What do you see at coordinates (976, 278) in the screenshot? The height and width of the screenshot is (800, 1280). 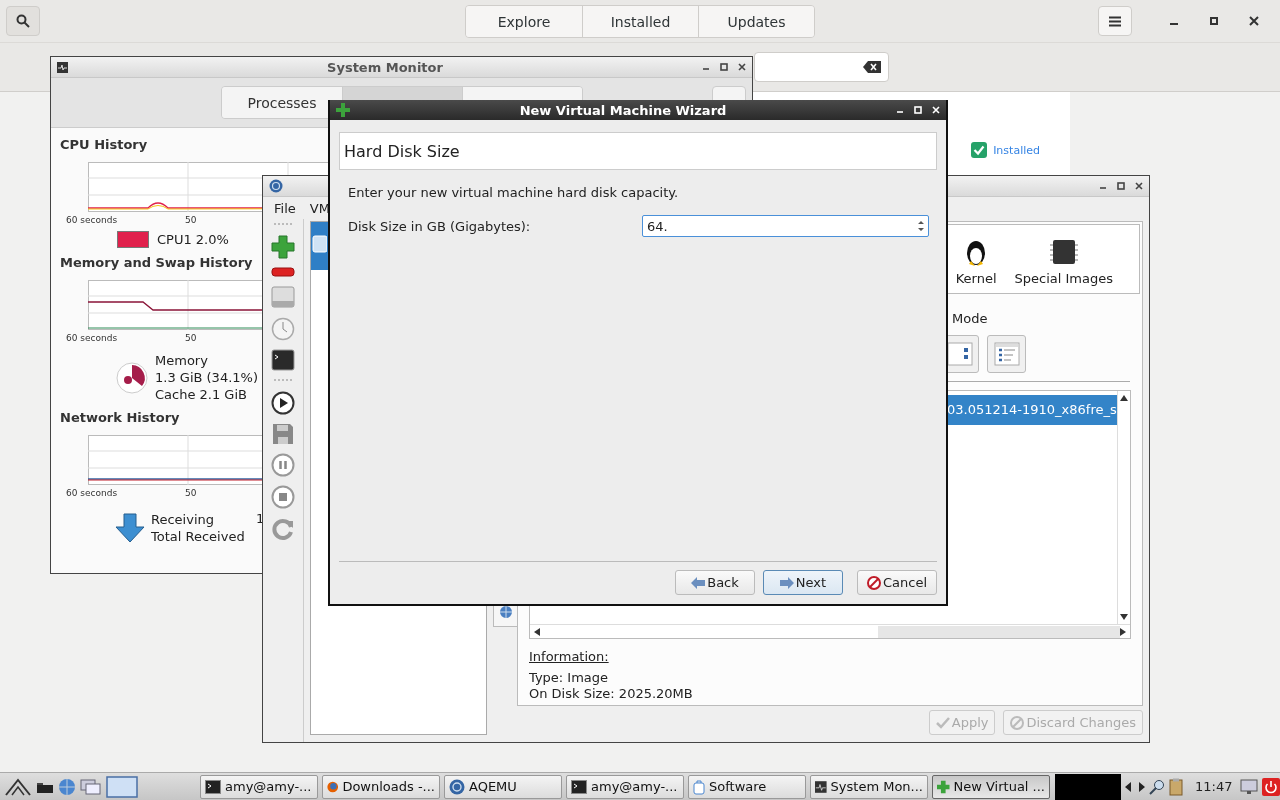 I see `category-label: Kernel` at bounding box center [976, 278].